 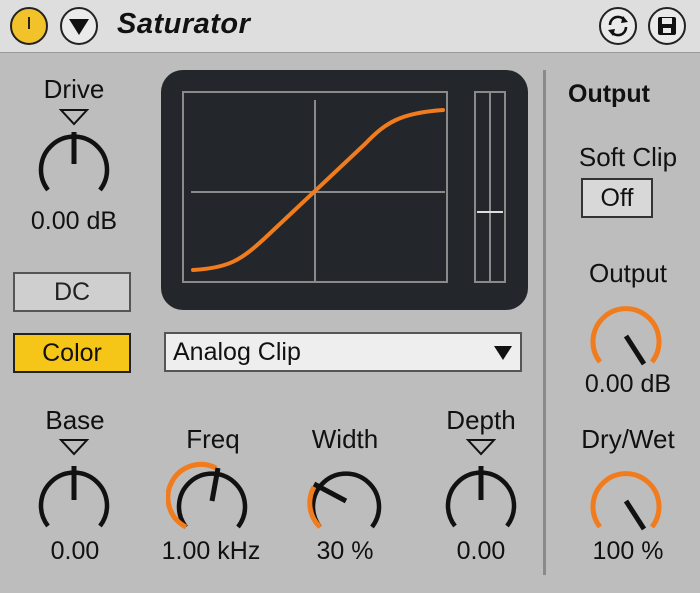 What do you see at coordinates (74, 221) in the screenshot?
I see `drive-value: 0.00 dB` at bounding box center [74, 221].